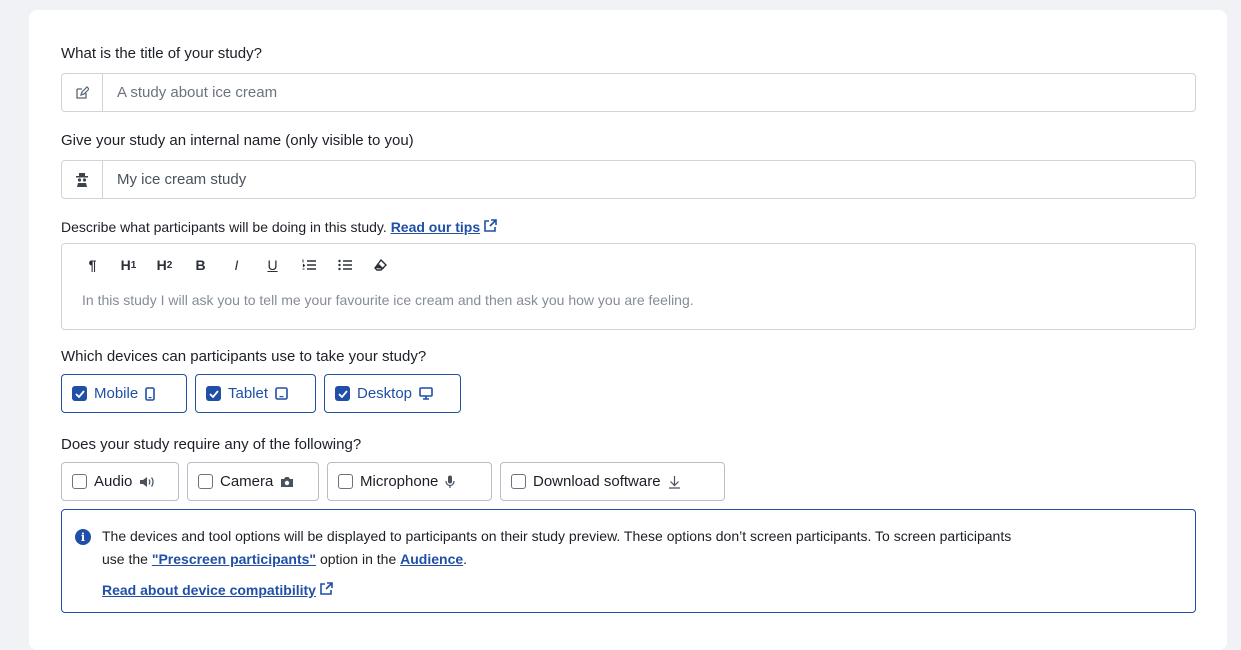  I want to click on tablet-icon, so click(281, 393).